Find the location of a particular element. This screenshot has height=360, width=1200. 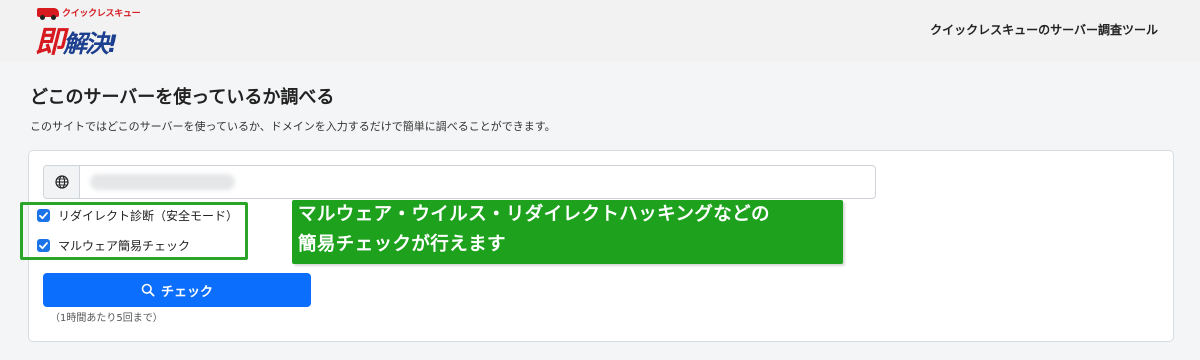

option-redirect-check: リダイレクト診断（安全モード） is located at coordinates (137, 215).